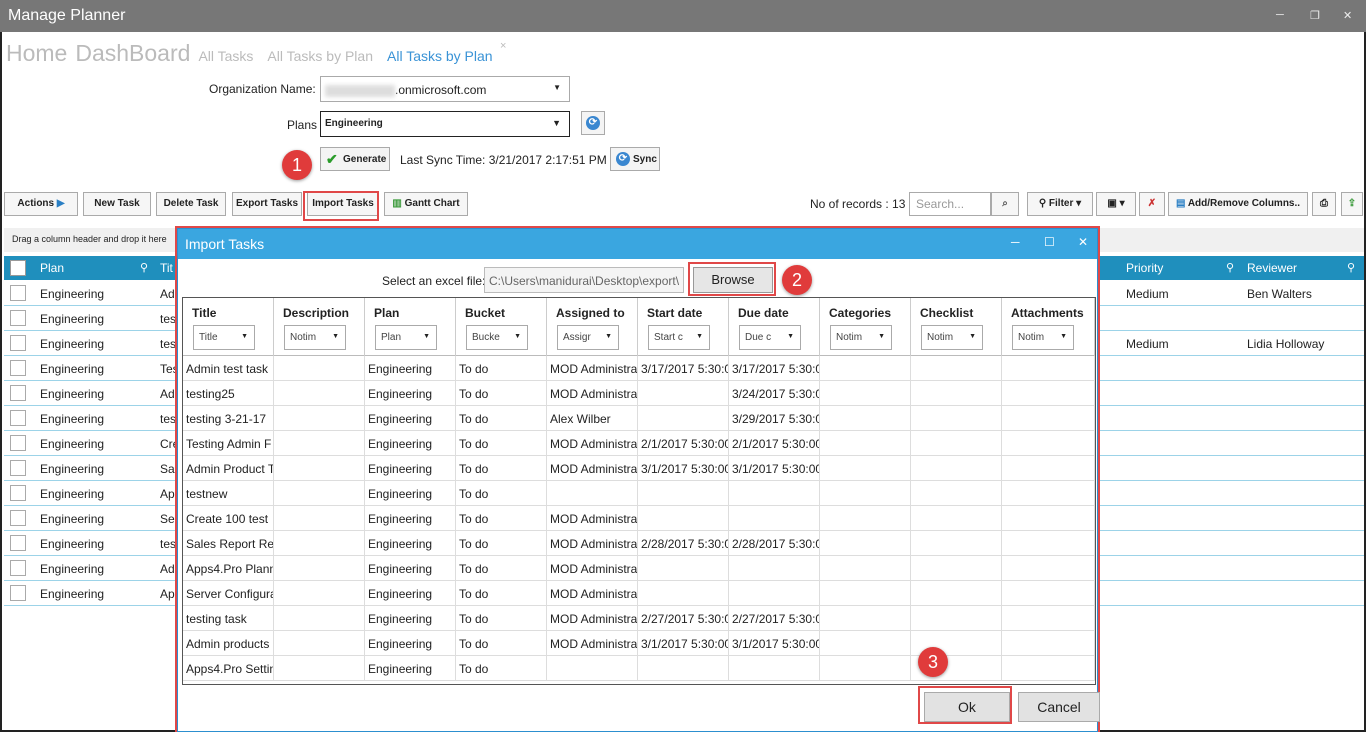 This screenshot has height=732, width=1366. Describe the element at coordinates (1324, 204) in the screenshot. I see `print-button: ⎙` at that location.